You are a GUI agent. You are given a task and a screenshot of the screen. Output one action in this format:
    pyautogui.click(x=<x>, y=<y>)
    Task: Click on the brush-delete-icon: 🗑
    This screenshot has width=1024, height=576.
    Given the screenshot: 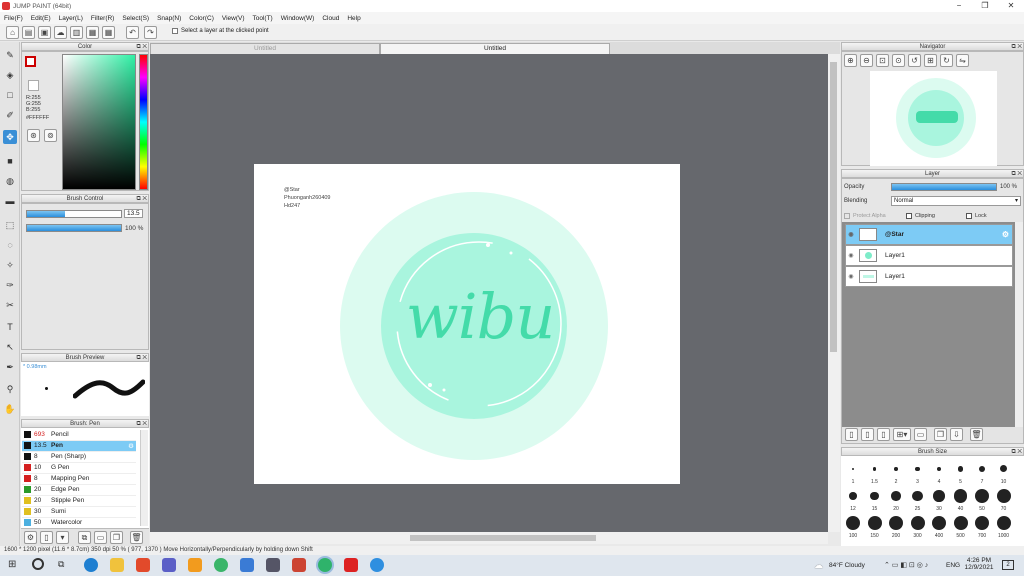 What is the action you would take?
    pyautogui.click(x=136, y=537)
    